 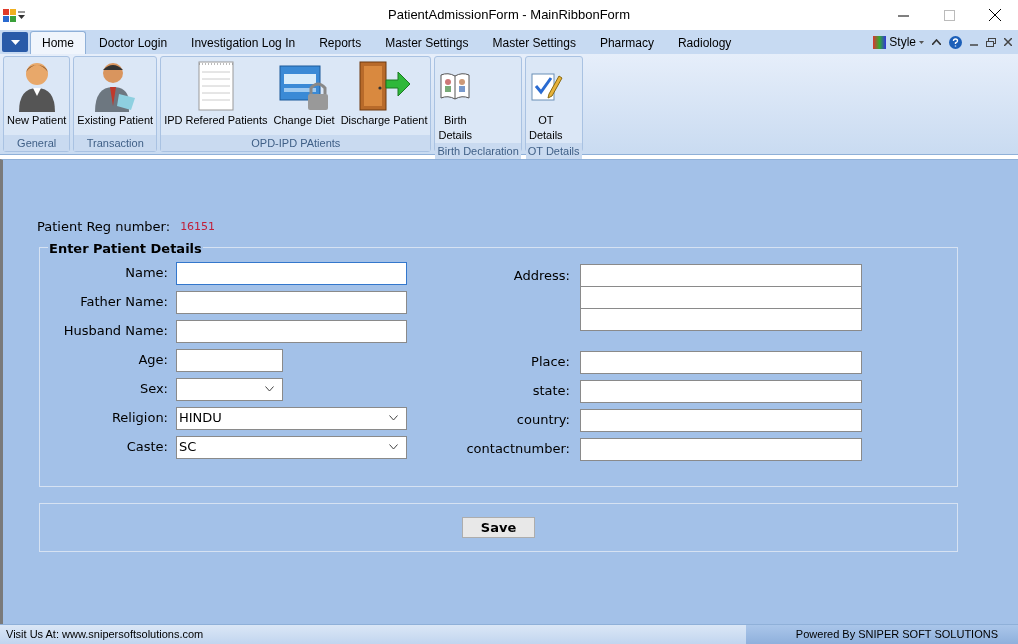 What do you see at coordinates (291, 447) in the screenshot?
I see `dropdown: SC` at bounding box center [291, 447].